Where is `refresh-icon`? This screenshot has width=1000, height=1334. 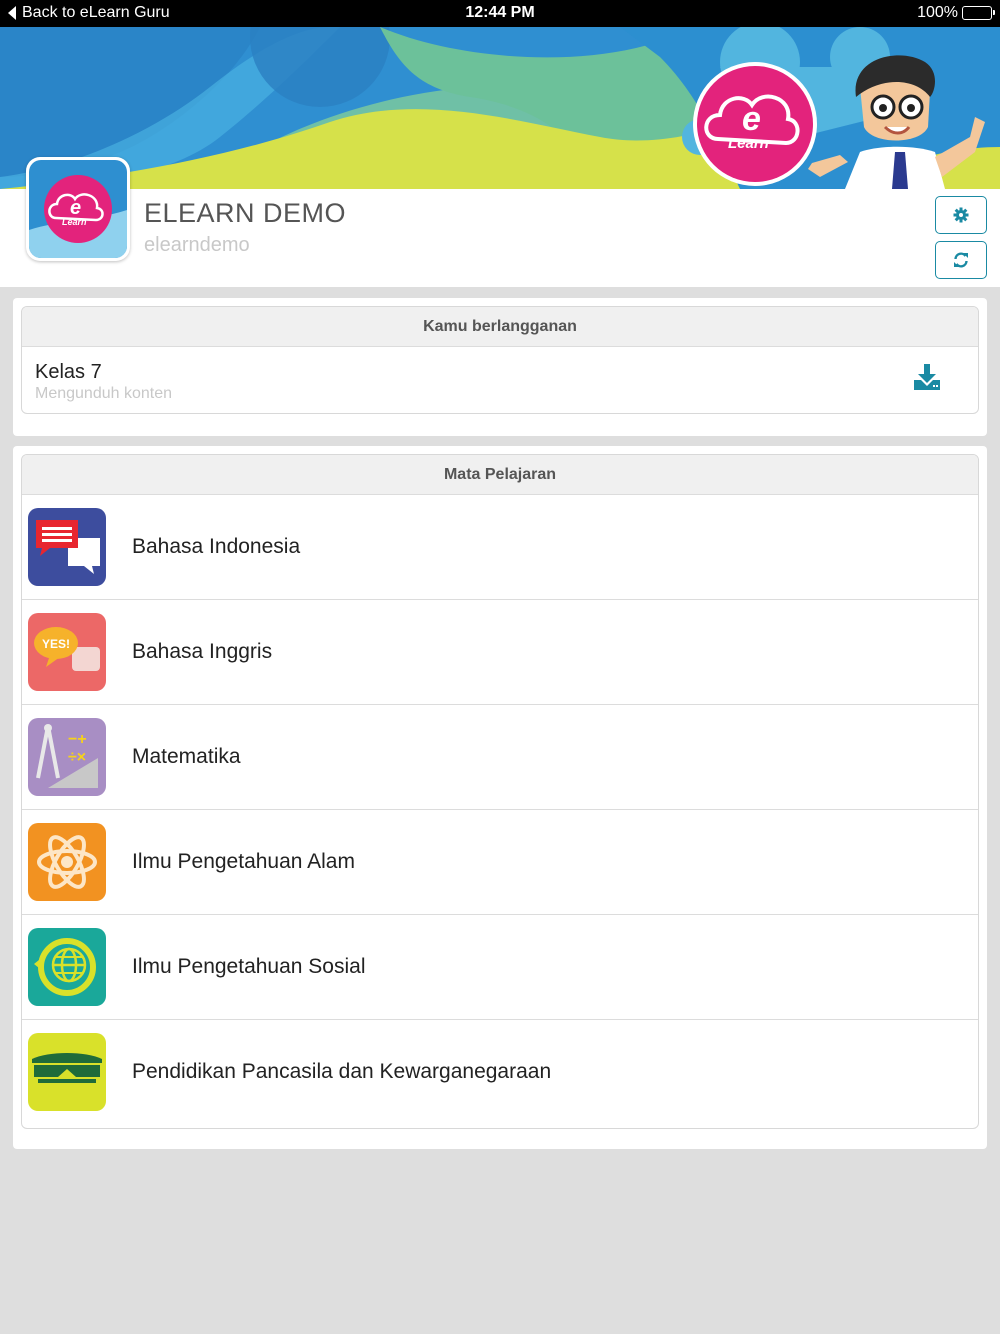 refresh-icon is located at coordinates (961, 260).